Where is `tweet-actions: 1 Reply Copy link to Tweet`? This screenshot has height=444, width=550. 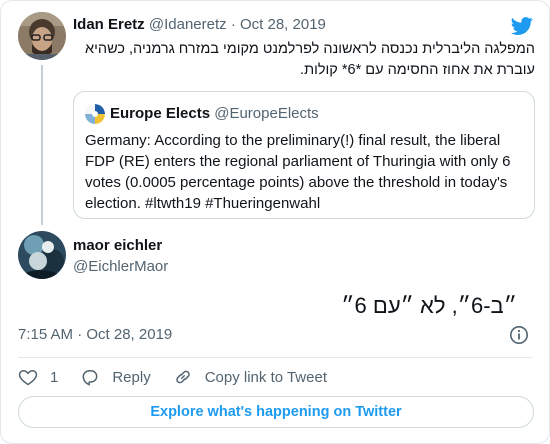
tweet-actions: 1 Reply Copy link to Tweet is located at coordinates (183, 377).